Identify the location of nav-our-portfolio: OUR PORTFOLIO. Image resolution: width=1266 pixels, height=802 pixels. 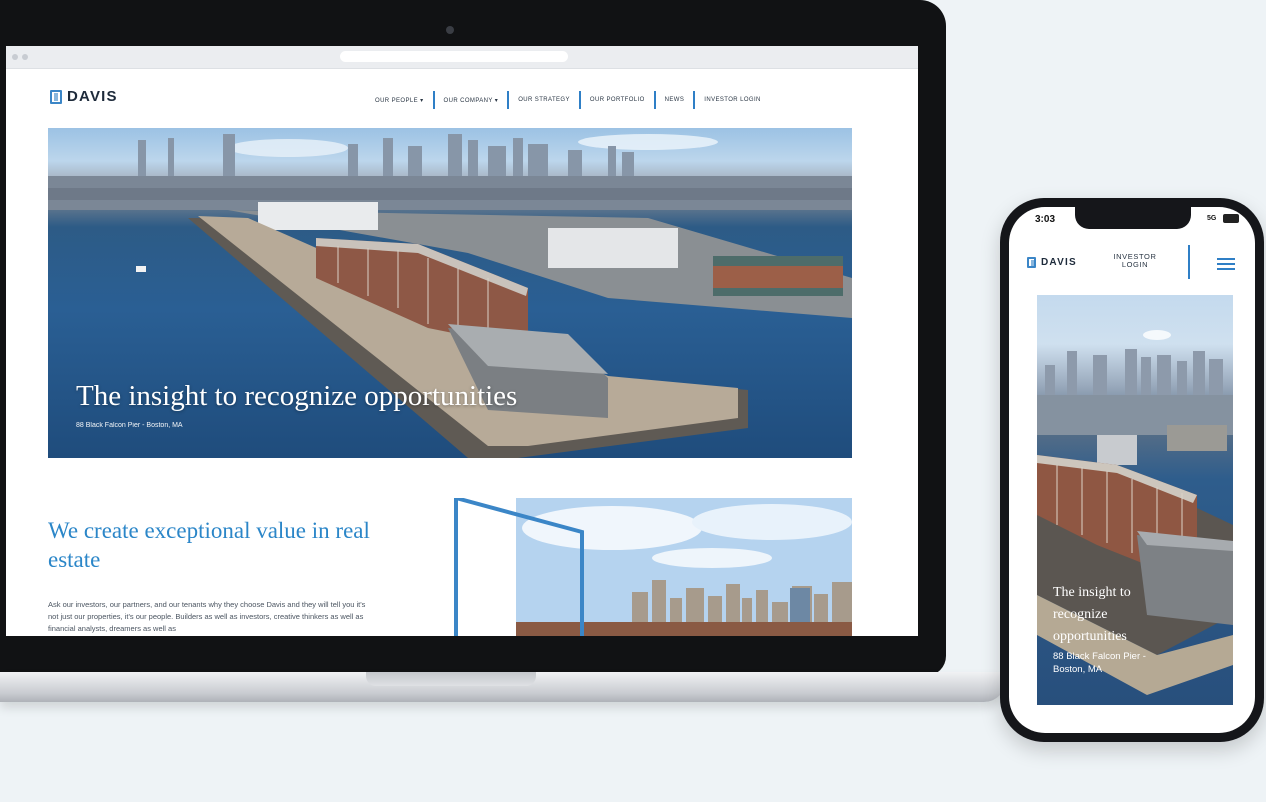
(617, 100).